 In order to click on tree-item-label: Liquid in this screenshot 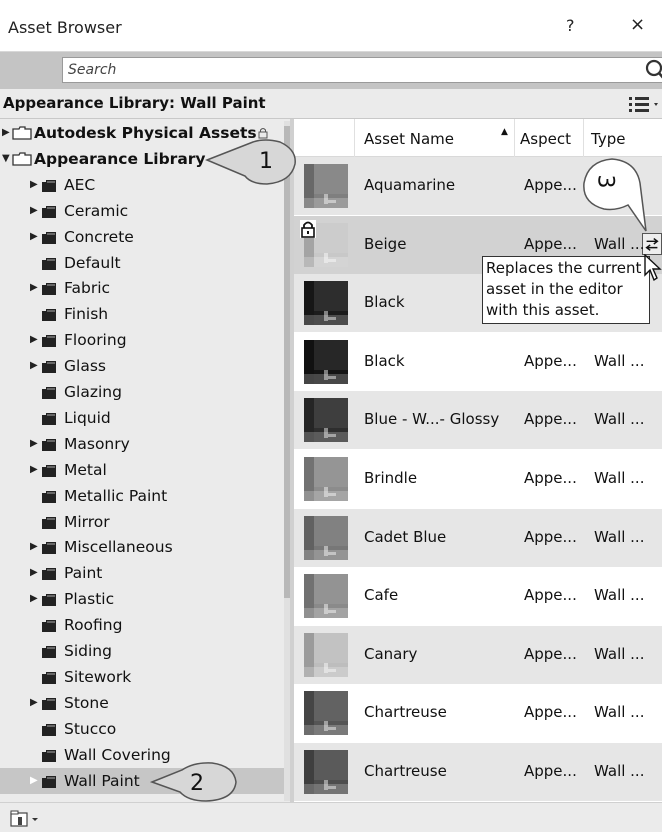, I will do `click(87, 417)`.